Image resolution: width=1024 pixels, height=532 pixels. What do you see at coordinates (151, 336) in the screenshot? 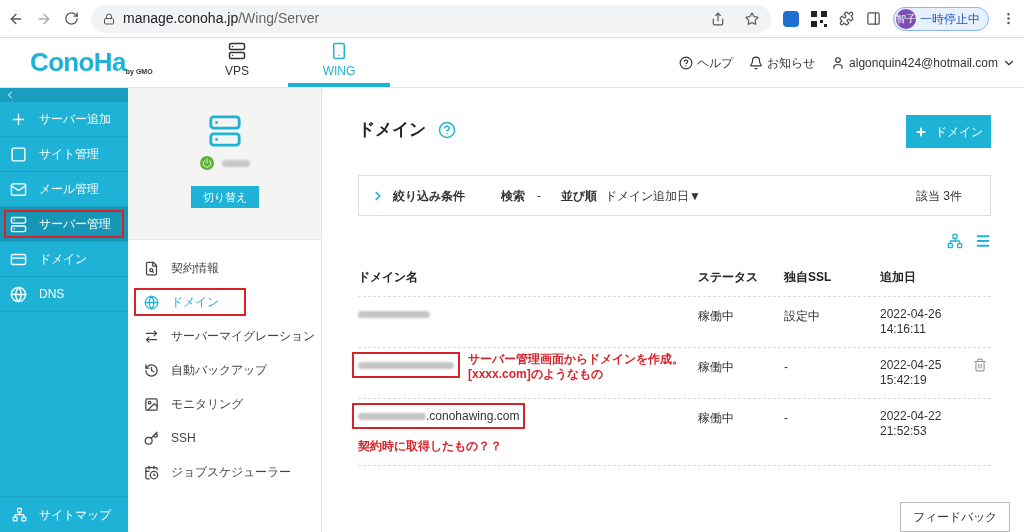
I see `transfer-icon` at bounding box center [151, 336].